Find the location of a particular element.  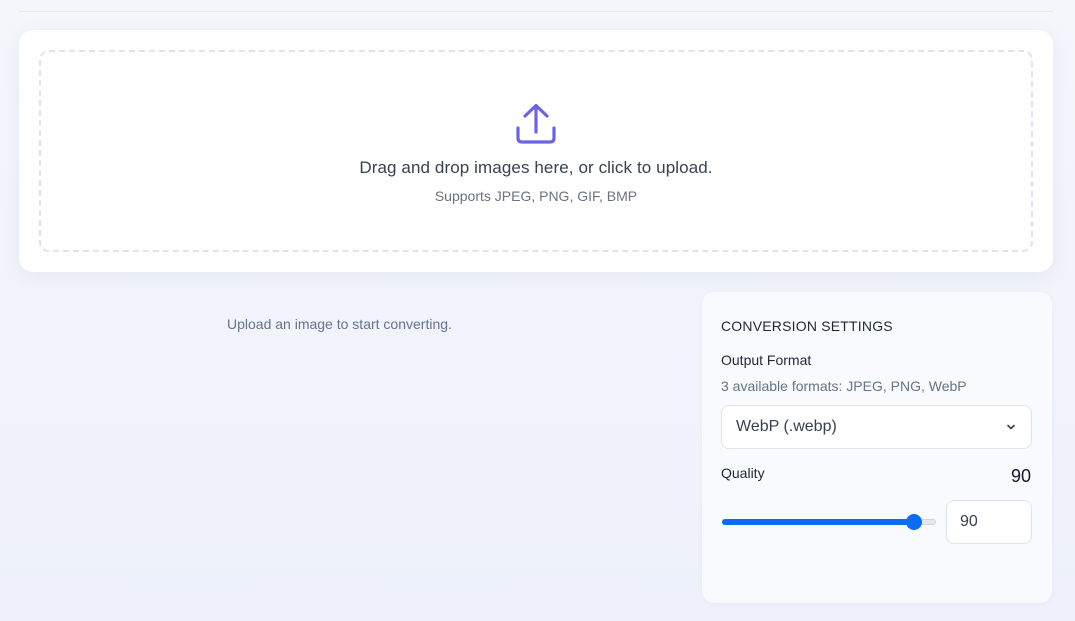

quality-number-input is located at coordinates (989, 522).